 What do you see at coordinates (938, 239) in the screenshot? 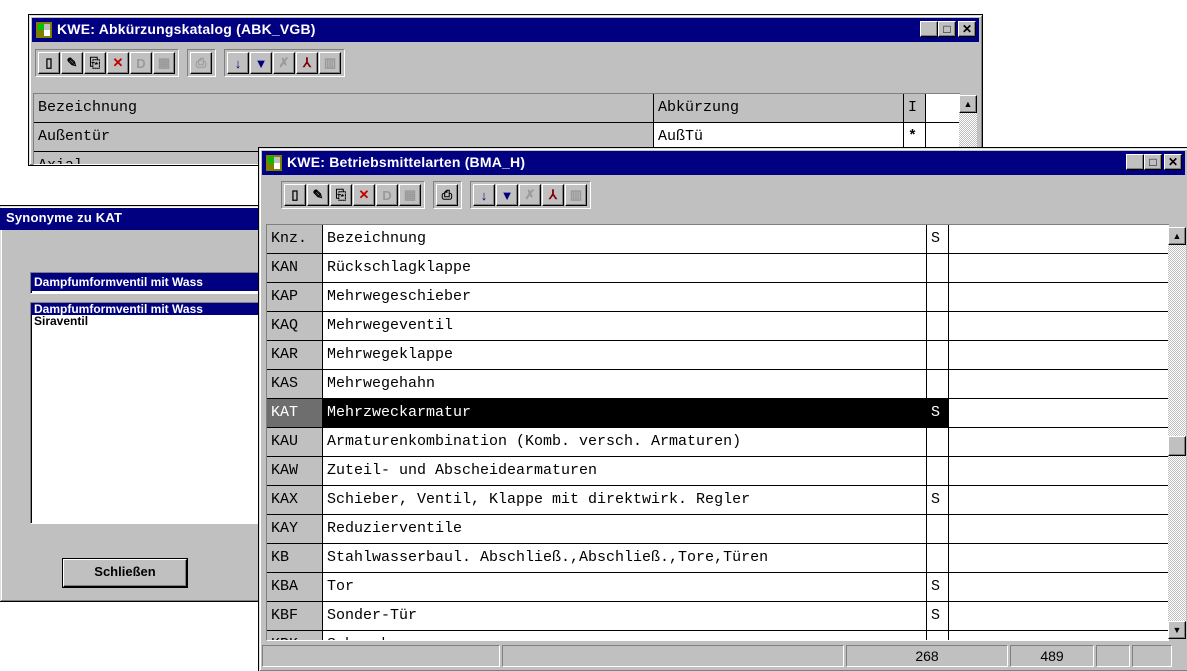
I see `col-header-s: S` at bounding box center [938, 239].